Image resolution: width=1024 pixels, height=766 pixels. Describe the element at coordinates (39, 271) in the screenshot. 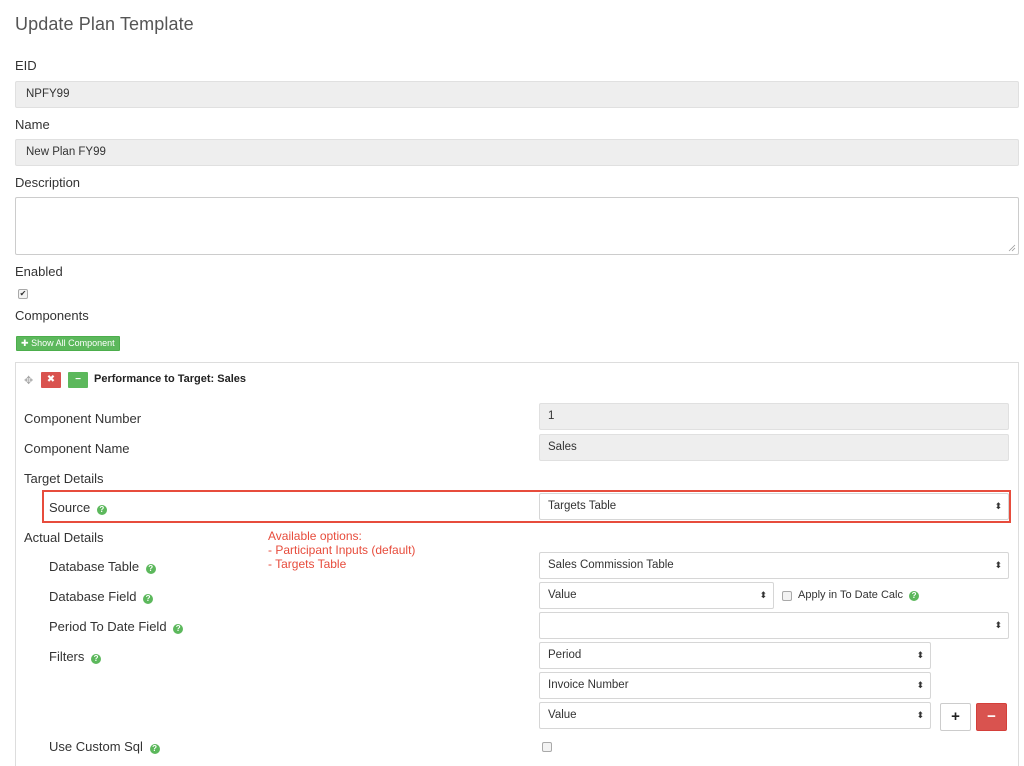

I see `enabled-label: Enabled` at that location.